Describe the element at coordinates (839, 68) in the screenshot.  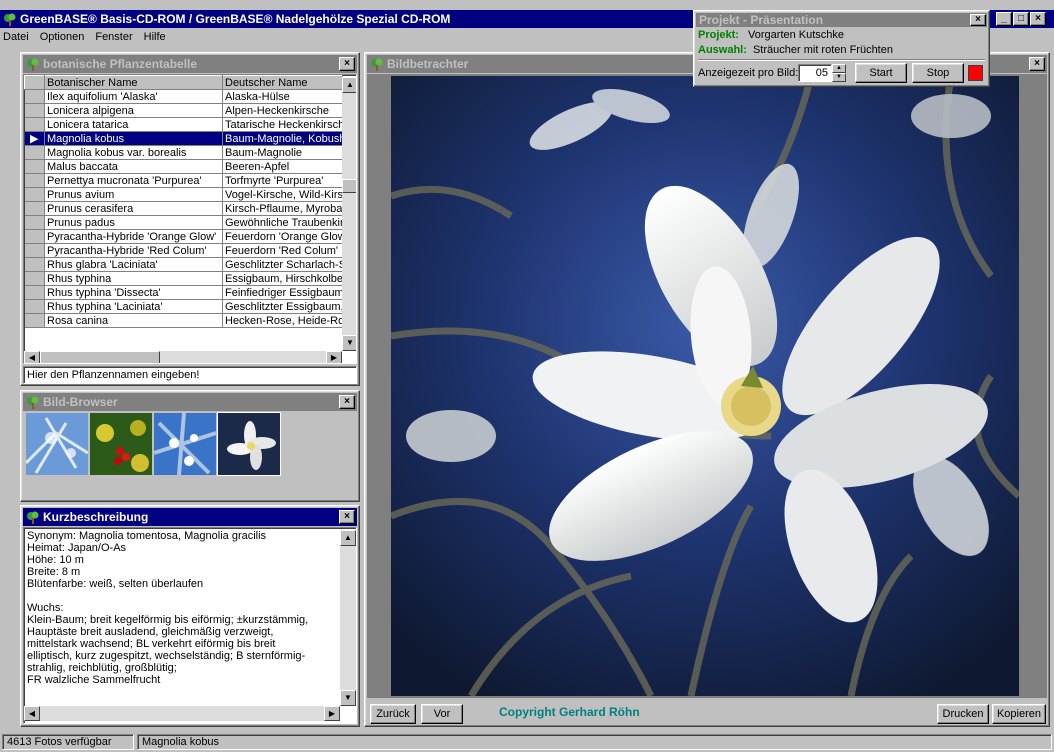
I see `spin-up-icon: ▲` at that location.